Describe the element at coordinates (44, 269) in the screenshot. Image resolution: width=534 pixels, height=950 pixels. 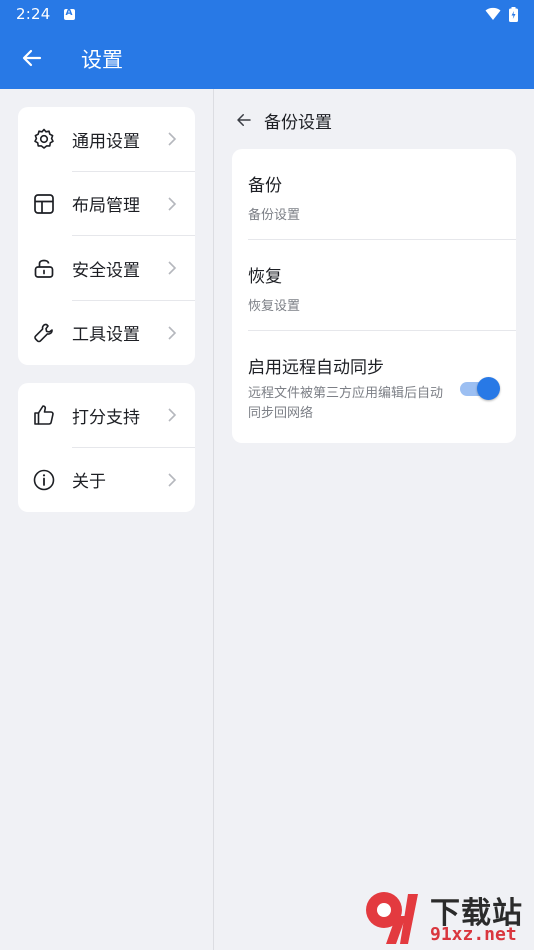
I see `lock-icon` at that location.